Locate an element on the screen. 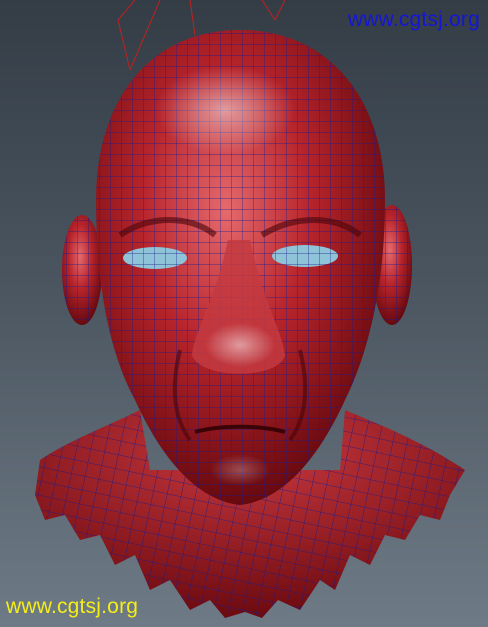 Image resolution: width=488 pixels, height=627 pixels. right-eye is located at coordinates (305, 256).